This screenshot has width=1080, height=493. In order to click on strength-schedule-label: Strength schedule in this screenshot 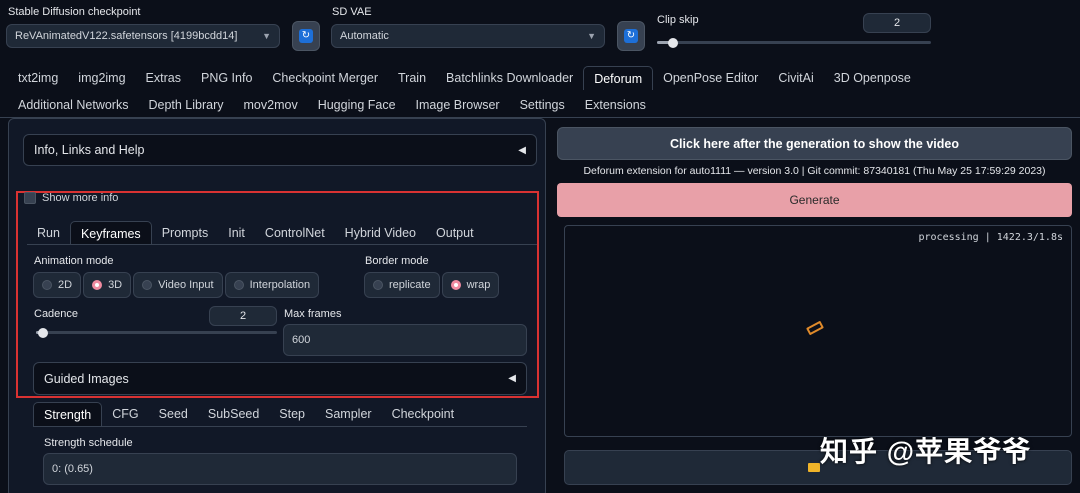, I will do `click(88, 443)`.